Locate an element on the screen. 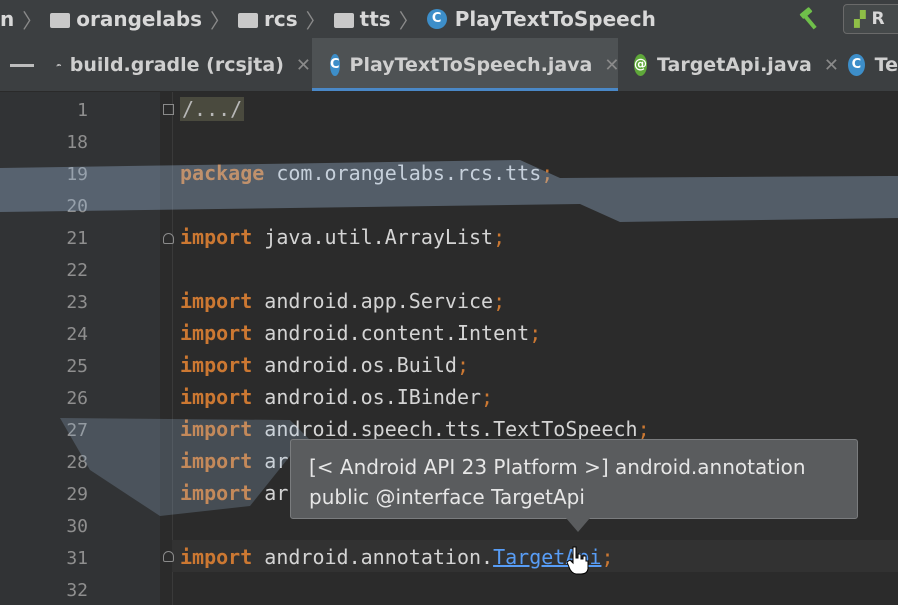 The height and width of the screenshot is (605, 898). breadcrumb-label: rcs is located at coordinates (281, 19).